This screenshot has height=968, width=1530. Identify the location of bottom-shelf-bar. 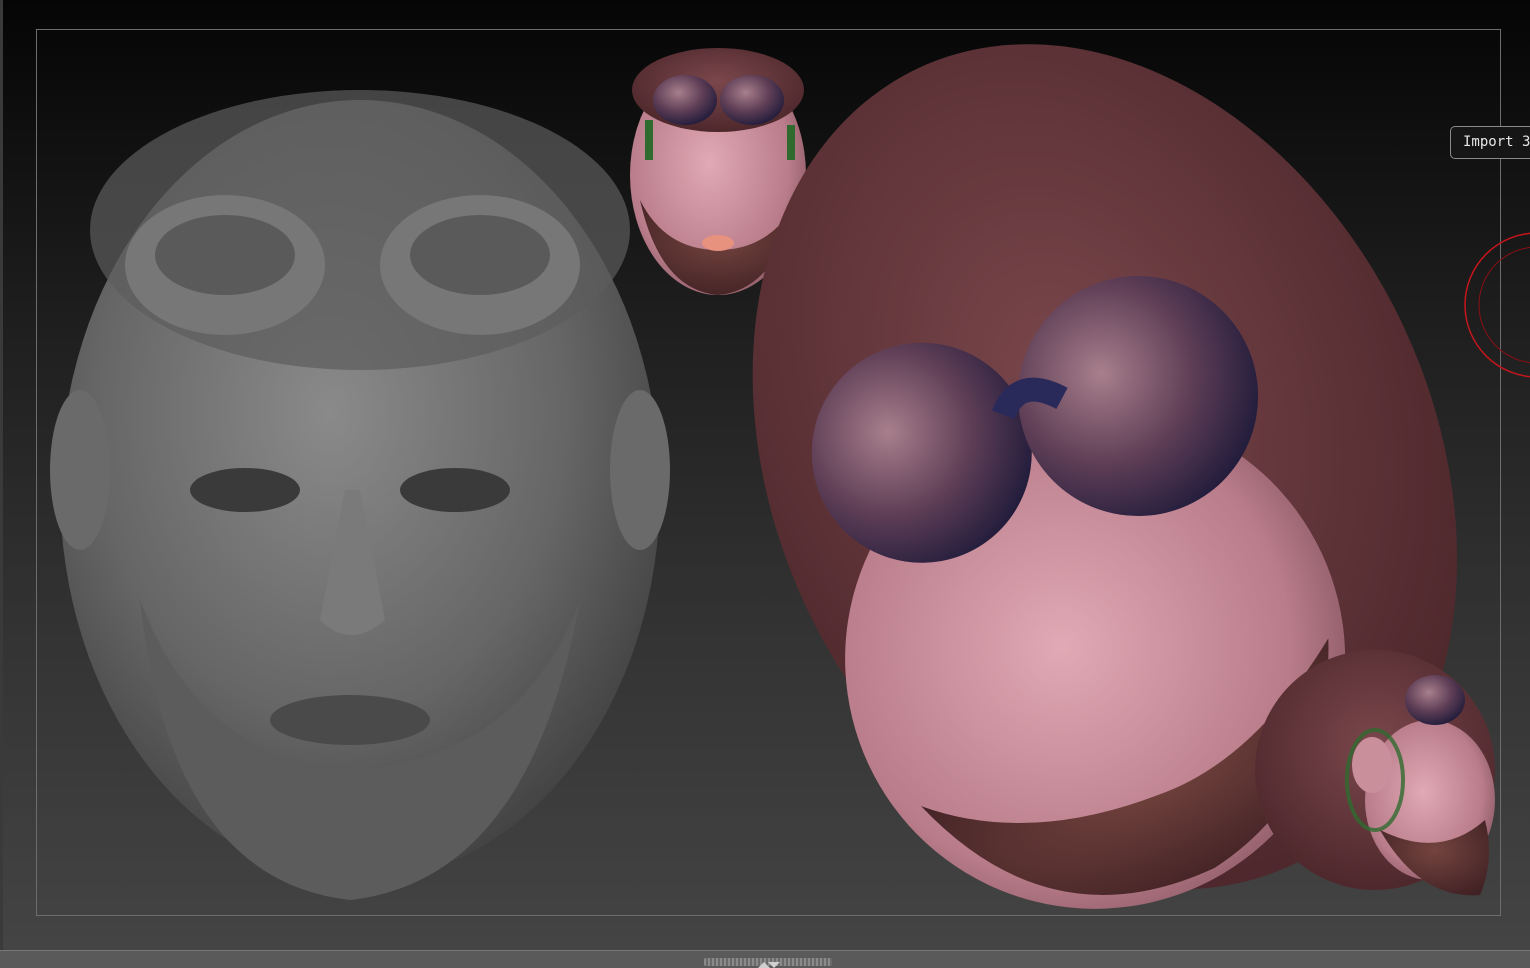
(765, 959).